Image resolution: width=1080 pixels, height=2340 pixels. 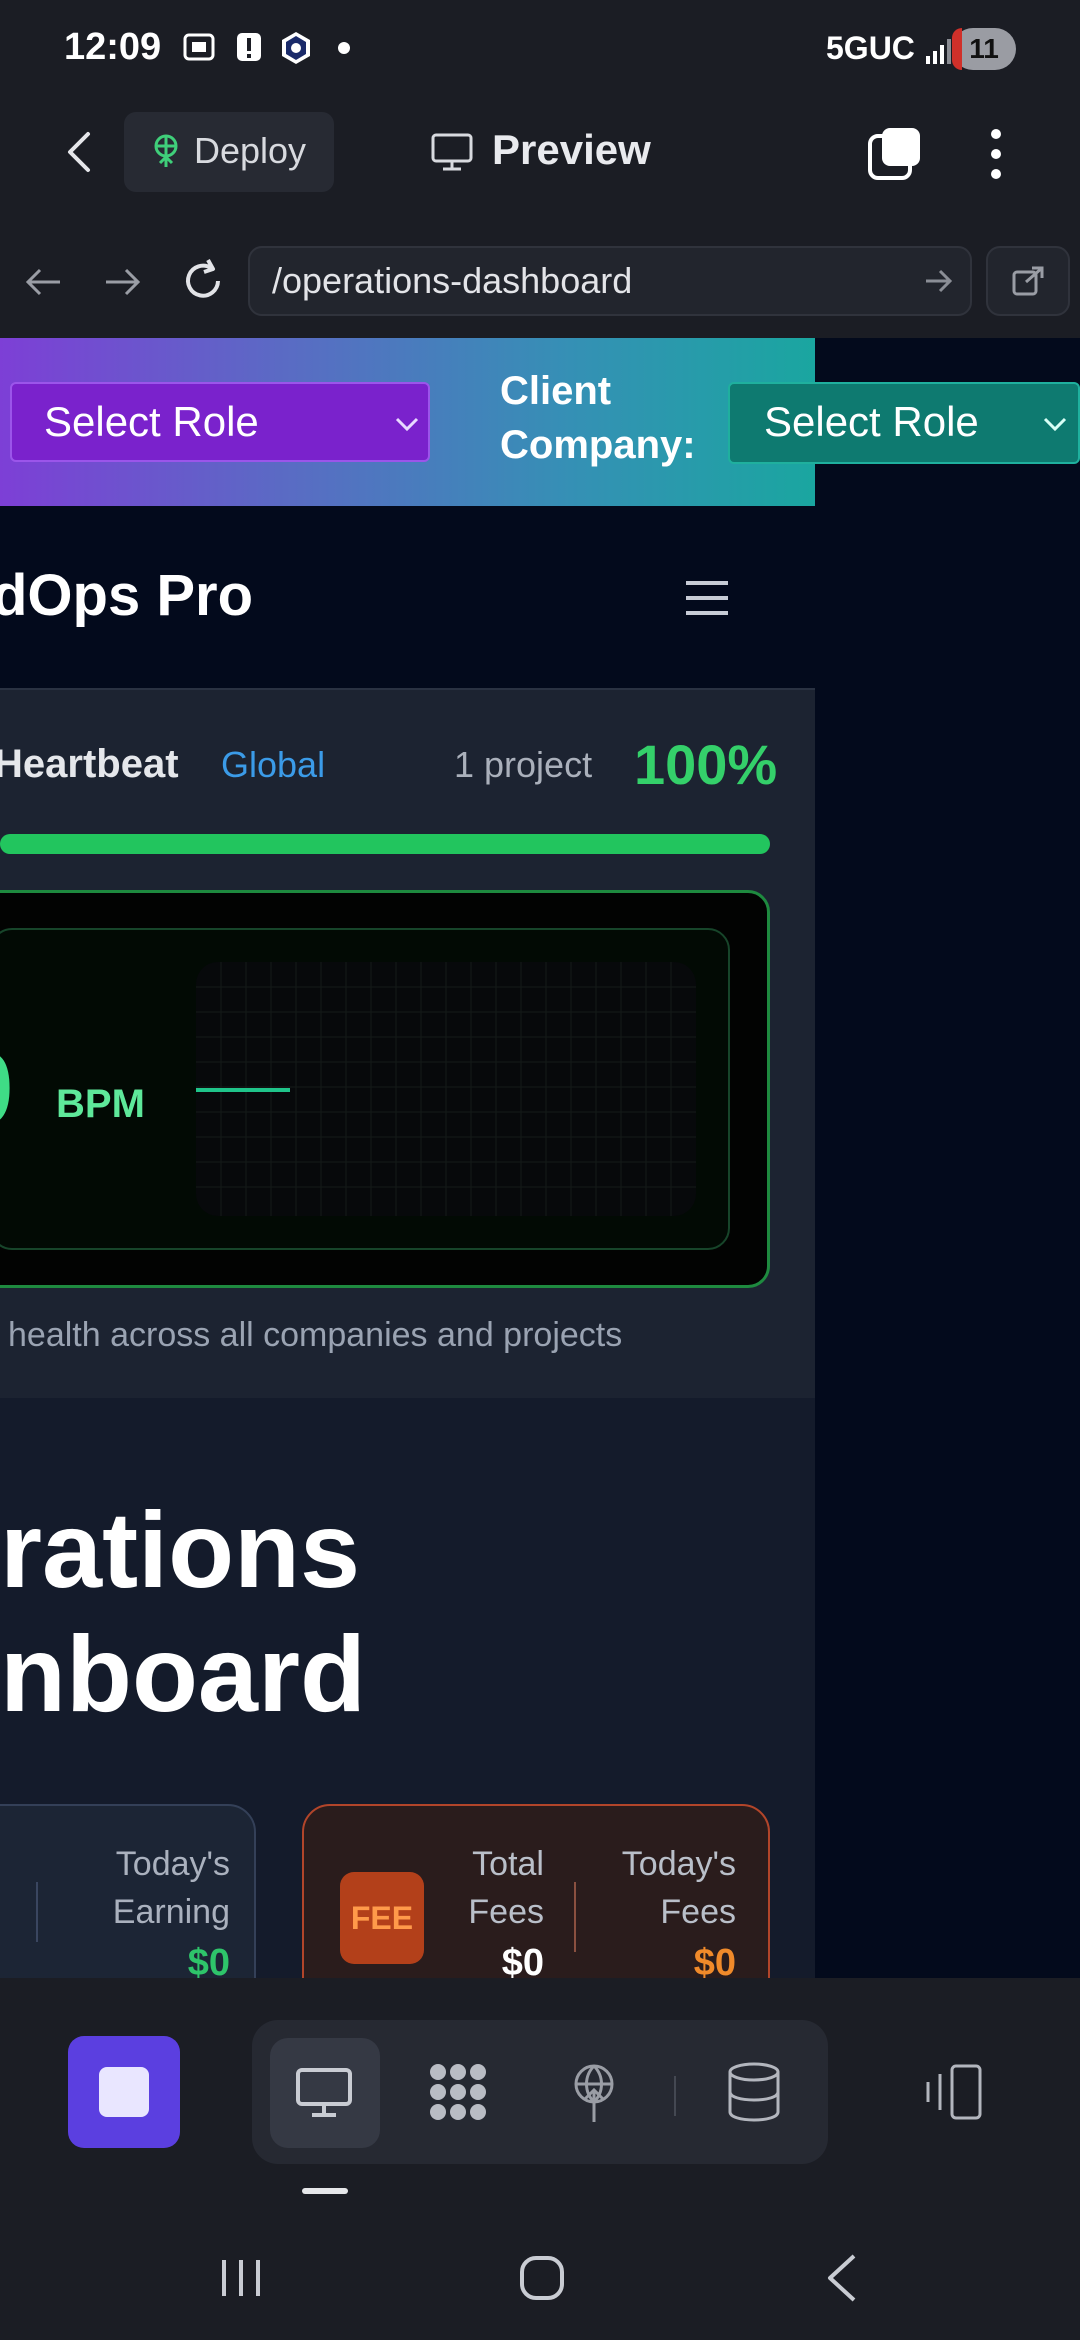 I want to click on recents-icon, so click(x=241, y=2278).